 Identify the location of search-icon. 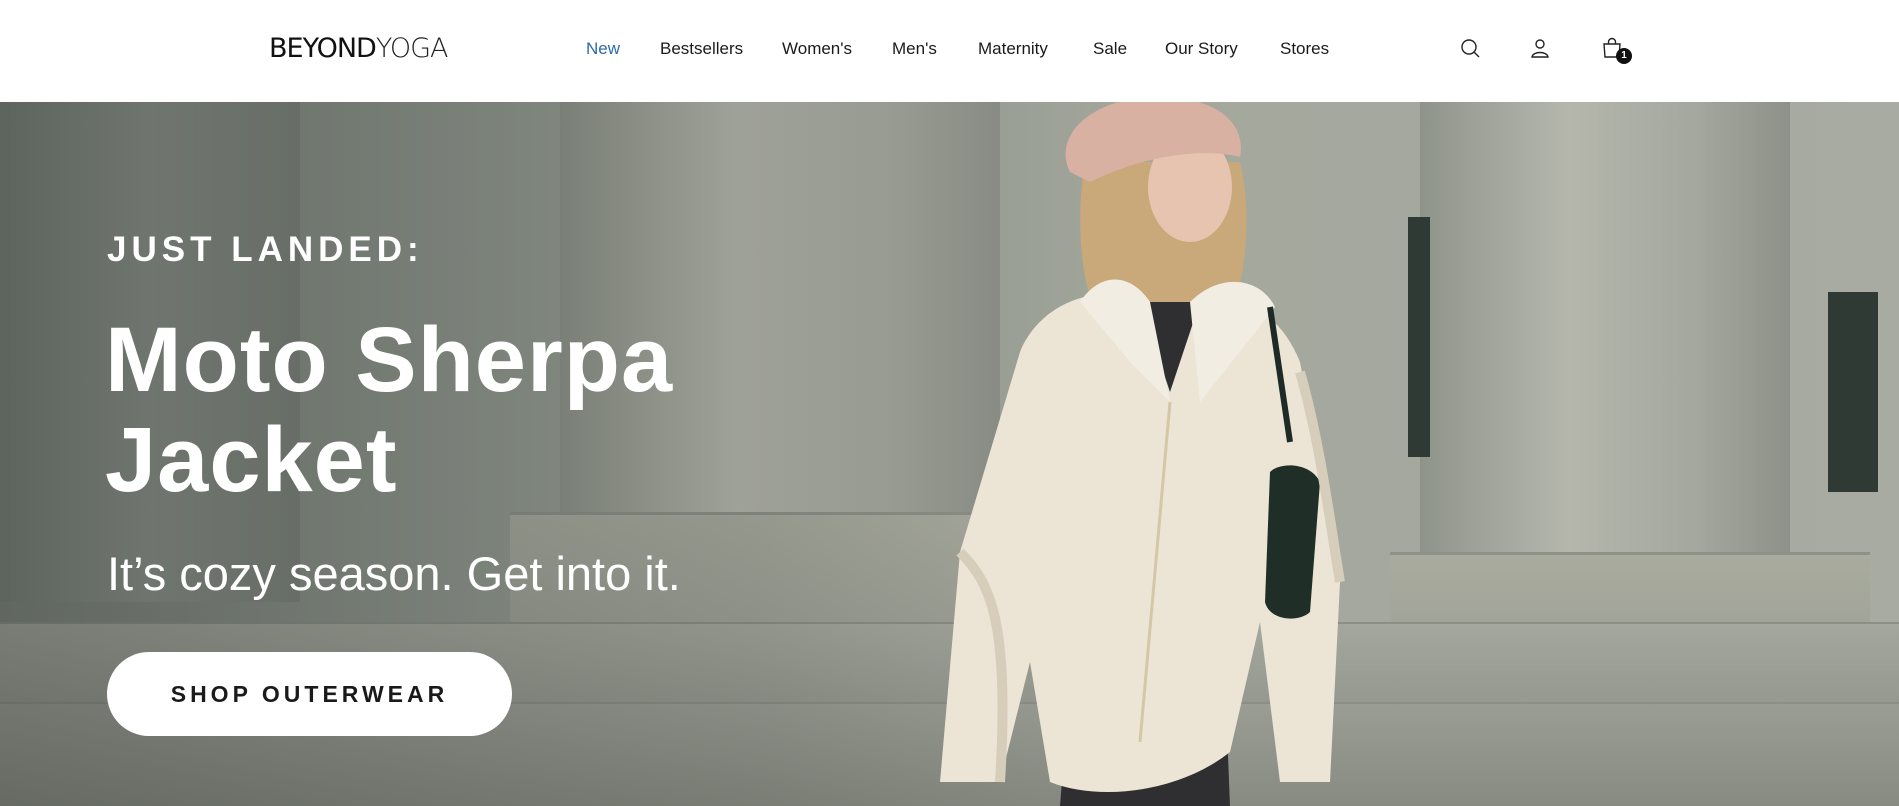
(1470, 48).